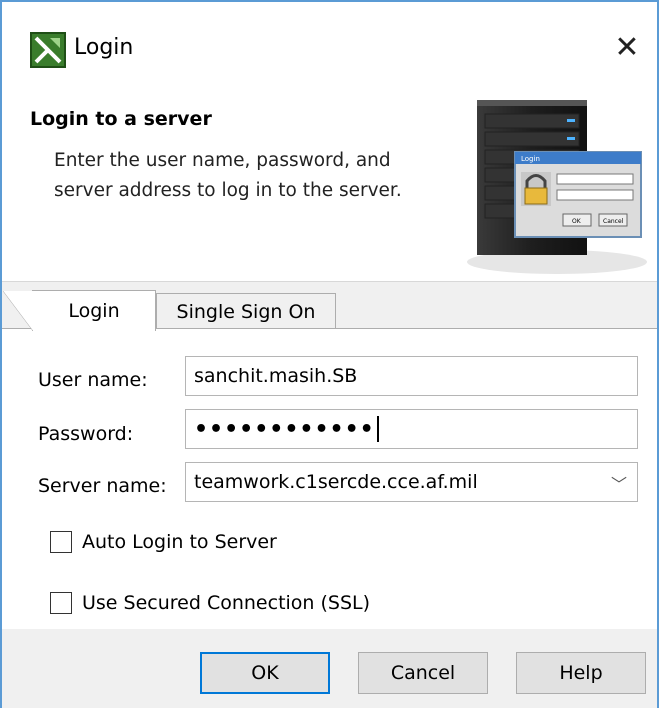  What do you see at coordinates (226, 603) in the screenshot?
I see `ssl-label: Use Secured Connection (SSL)` at bounding box center [226, 603].